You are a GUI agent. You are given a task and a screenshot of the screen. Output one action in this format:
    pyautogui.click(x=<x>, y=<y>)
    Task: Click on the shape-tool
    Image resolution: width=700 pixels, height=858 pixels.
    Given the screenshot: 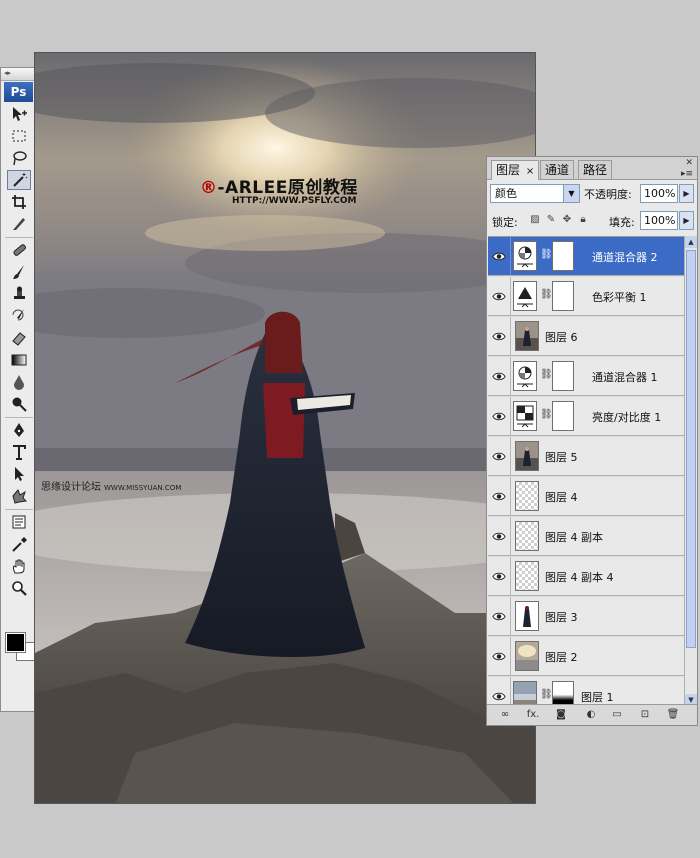 What is the action you would take?
    pyautogui.click(x=19, y=496)
    